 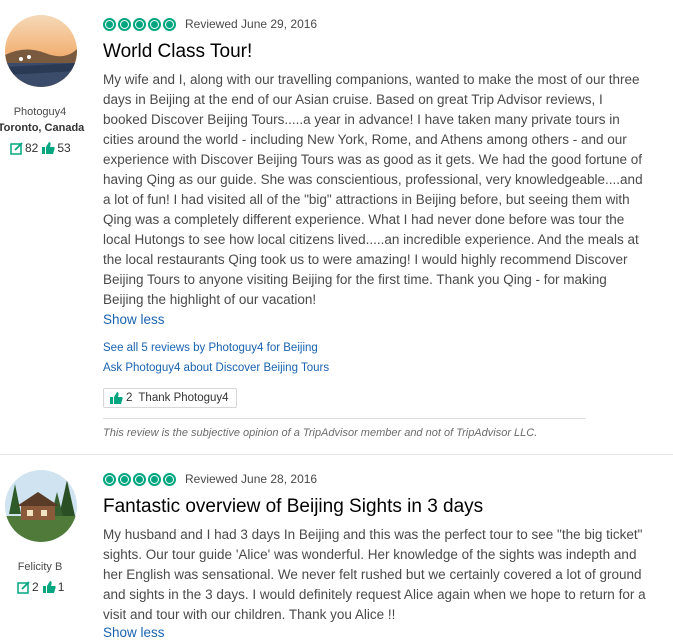 I want to click on rating-bubbles: Reviewed June 29, 2016, so click(x=210, y=24).